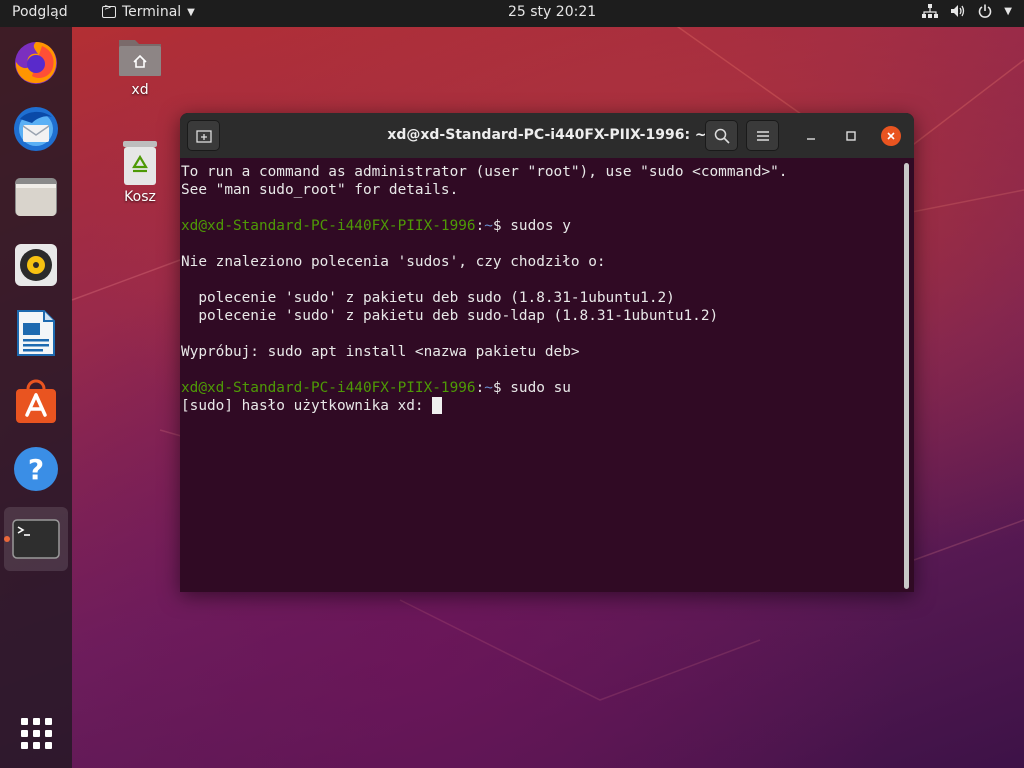 This screenshot has width=1024, height=768. Describe the element at coordinates (307, 406) in the screenshot. I see `password-prompt: [sudo] hasło użytkownika xd:` at that location.